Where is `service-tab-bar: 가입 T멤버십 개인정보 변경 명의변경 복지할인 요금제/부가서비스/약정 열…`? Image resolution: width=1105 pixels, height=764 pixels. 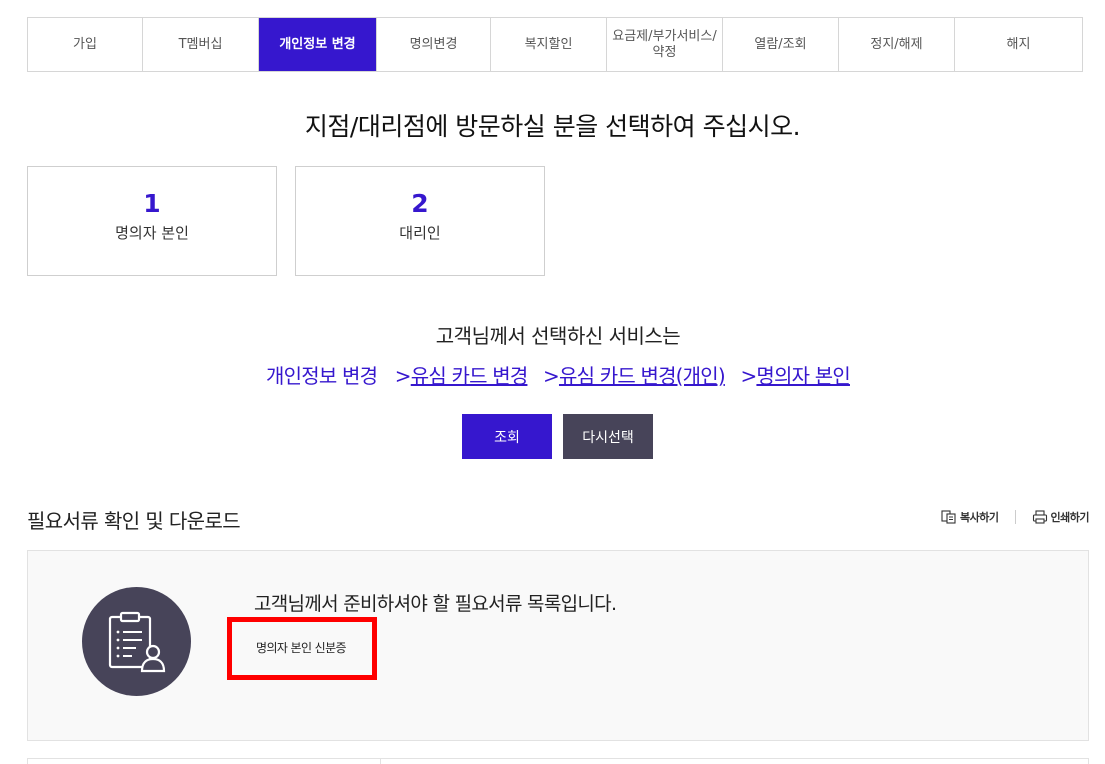
service-tab-bar: 가입 T멤버십 개인정보 변경 명의변경 복지할인 요금제/부가서비스/약정 열… is located at coordinates (555, 44).